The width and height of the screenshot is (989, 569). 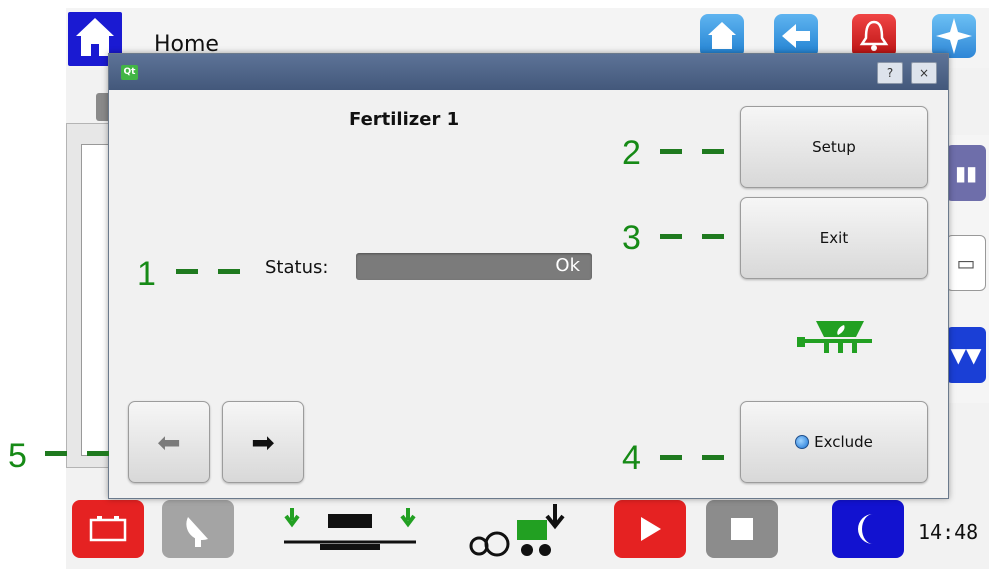 I want to click on home-icon, so click(x=722, y=35).